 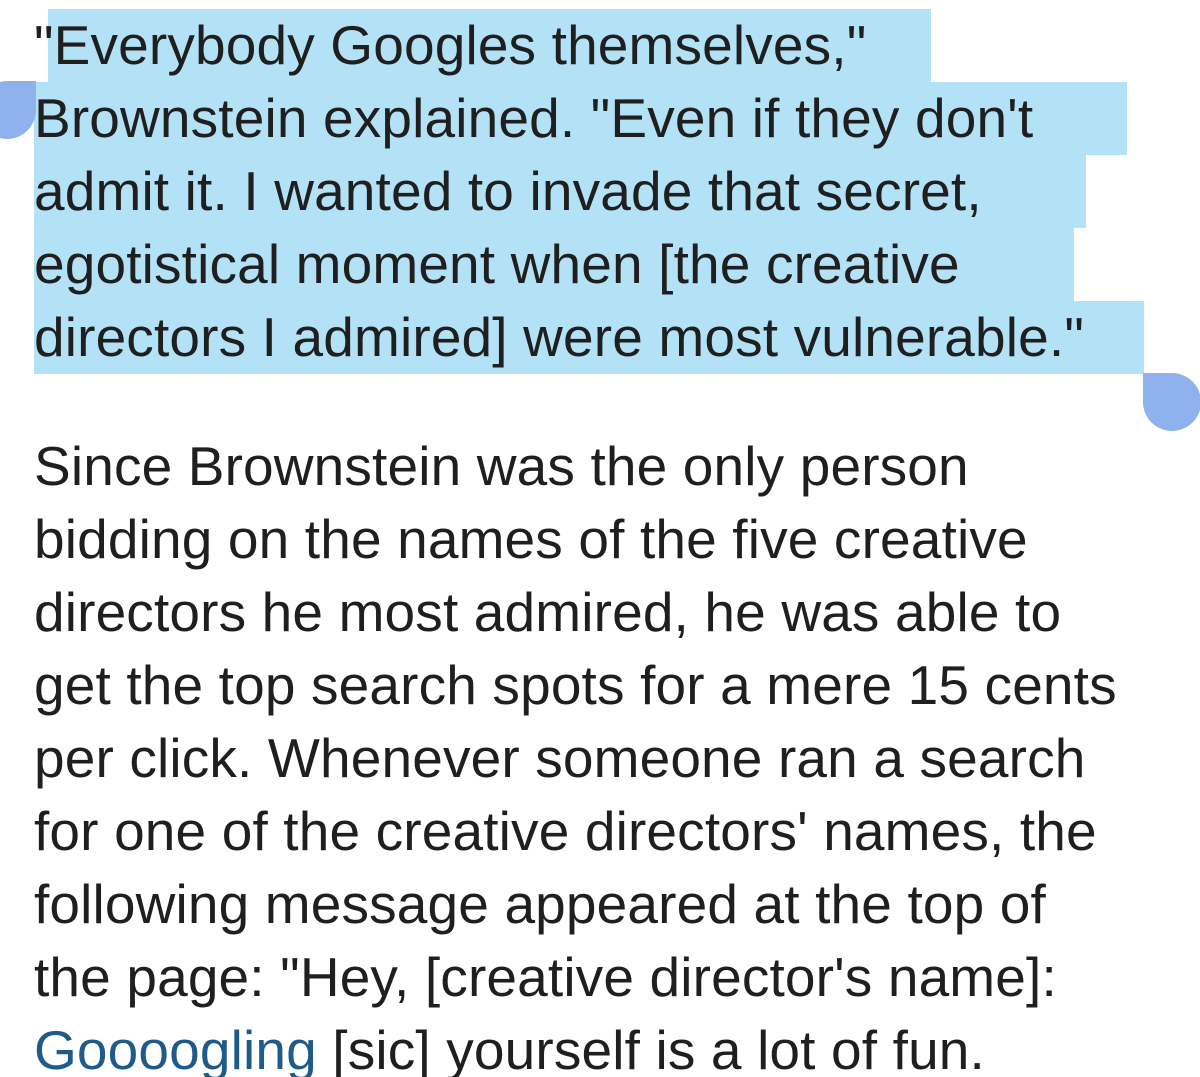 What do you see at coordinates (650, 1048) in the screenshot?
I see `paragraph-line-rest: [sic] yourself is a lot of fun.` at bounding box center [650, 1048].